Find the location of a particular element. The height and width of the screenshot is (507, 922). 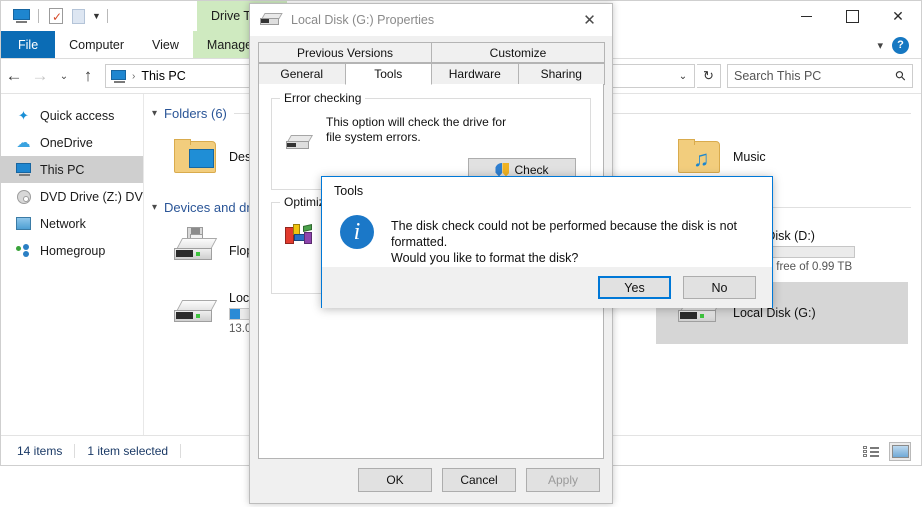

sidebar-item-network: Network is located at coordinates (72, 223).